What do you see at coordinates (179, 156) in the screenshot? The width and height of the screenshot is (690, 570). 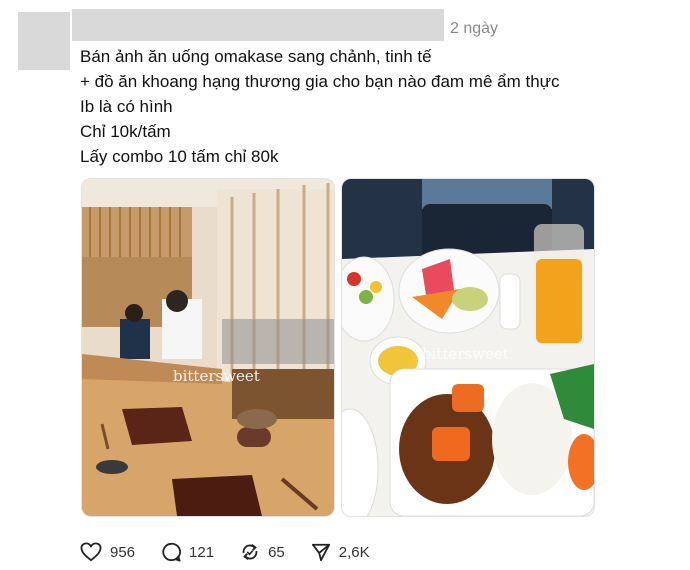 I see `post-line: Lấy combo 10 tấm chỉ 80k` at bounding box center [179, 156].